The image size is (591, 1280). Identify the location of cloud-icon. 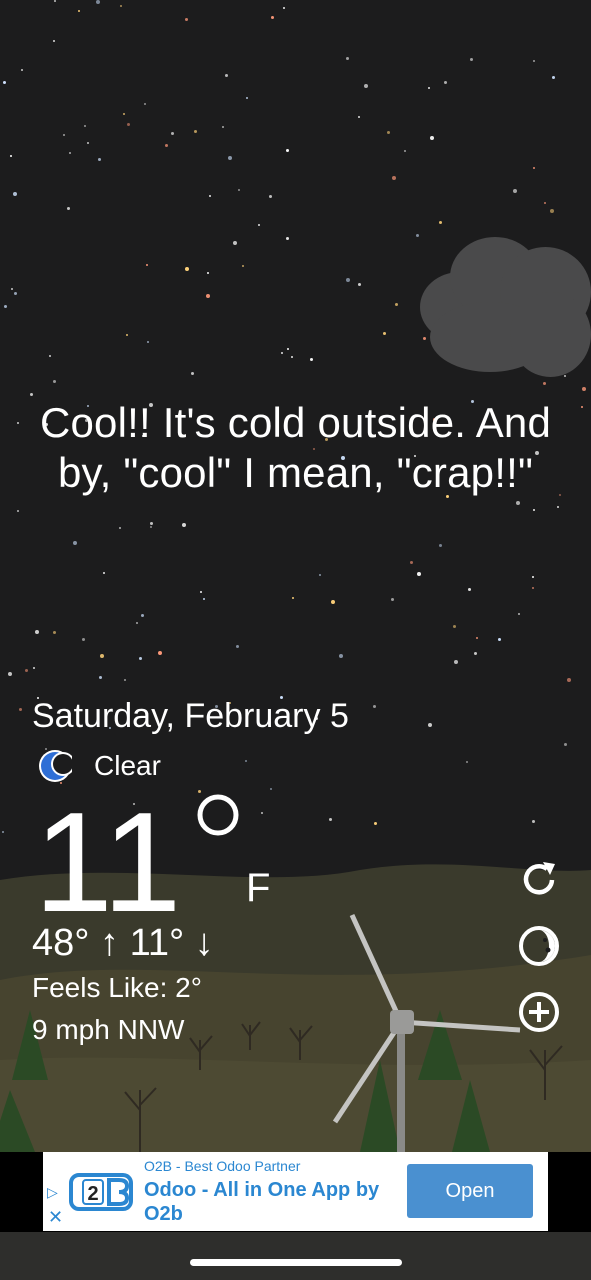
(505, 307).